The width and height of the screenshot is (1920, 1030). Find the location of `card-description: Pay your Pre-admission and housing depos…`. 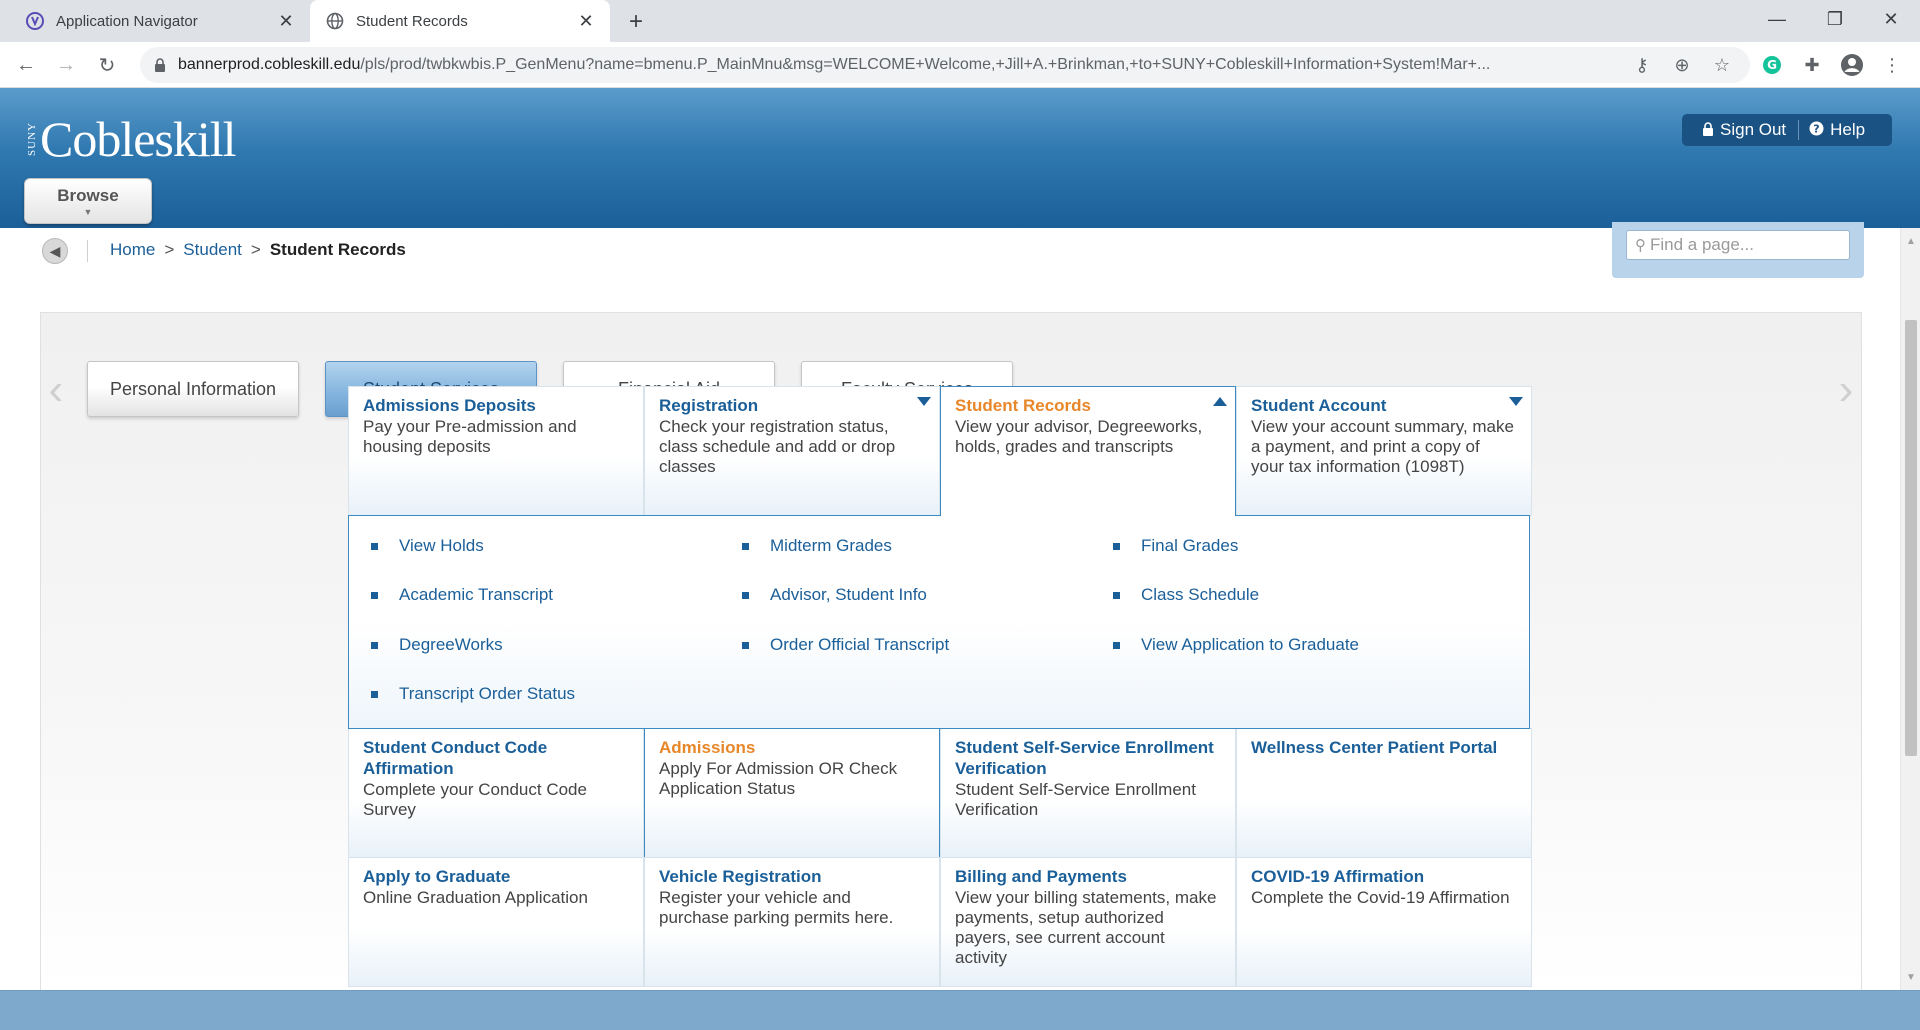

card-description: Pay your Pre-admission and housing depos… is located at coordinates (470, 436).